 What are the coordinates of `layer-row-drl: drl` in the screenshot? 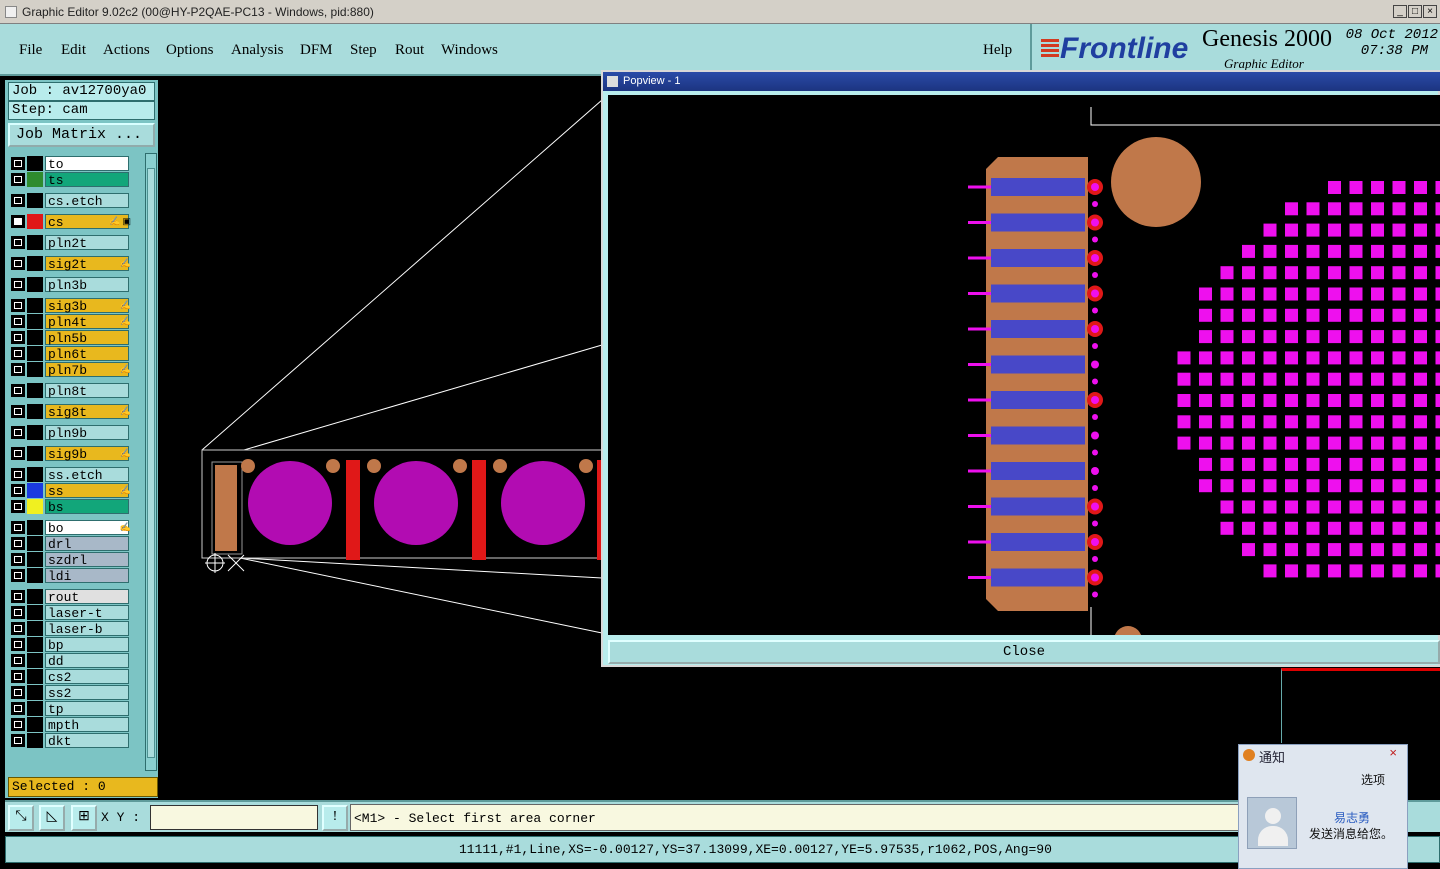 It's located at (71, 544).